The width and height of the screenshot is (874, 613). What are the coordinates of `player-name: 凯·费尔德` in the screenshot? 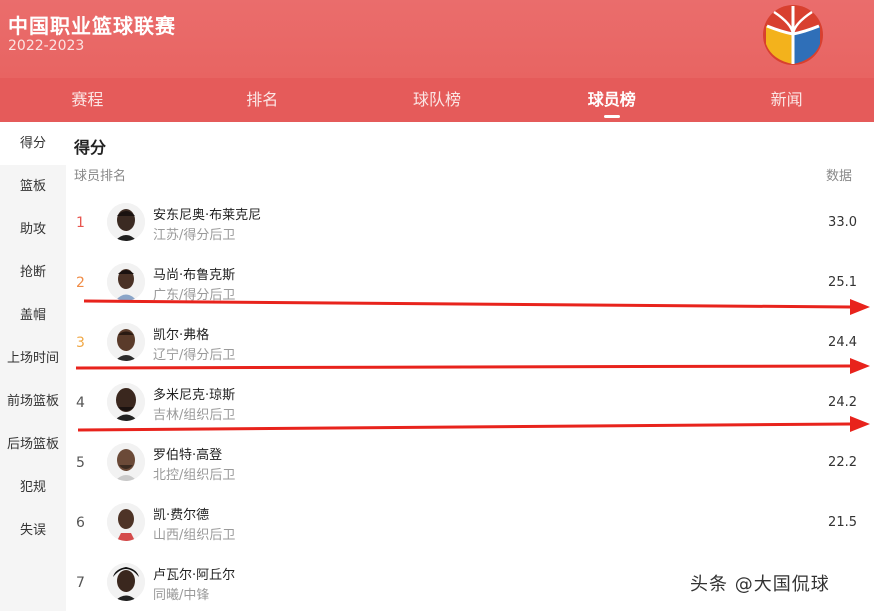 It's located at (181, 515).